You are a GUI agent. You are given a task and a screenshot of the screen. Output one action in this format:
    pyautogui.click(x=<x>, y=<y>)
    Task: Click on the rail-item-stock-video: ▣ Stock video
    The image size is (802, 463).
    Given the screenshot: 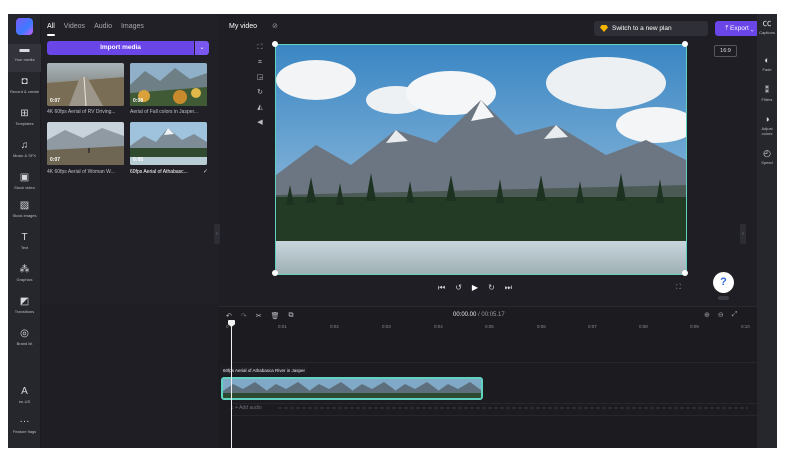 What is the action you would take?
    pyautogui.click(x=24, y=186)
    